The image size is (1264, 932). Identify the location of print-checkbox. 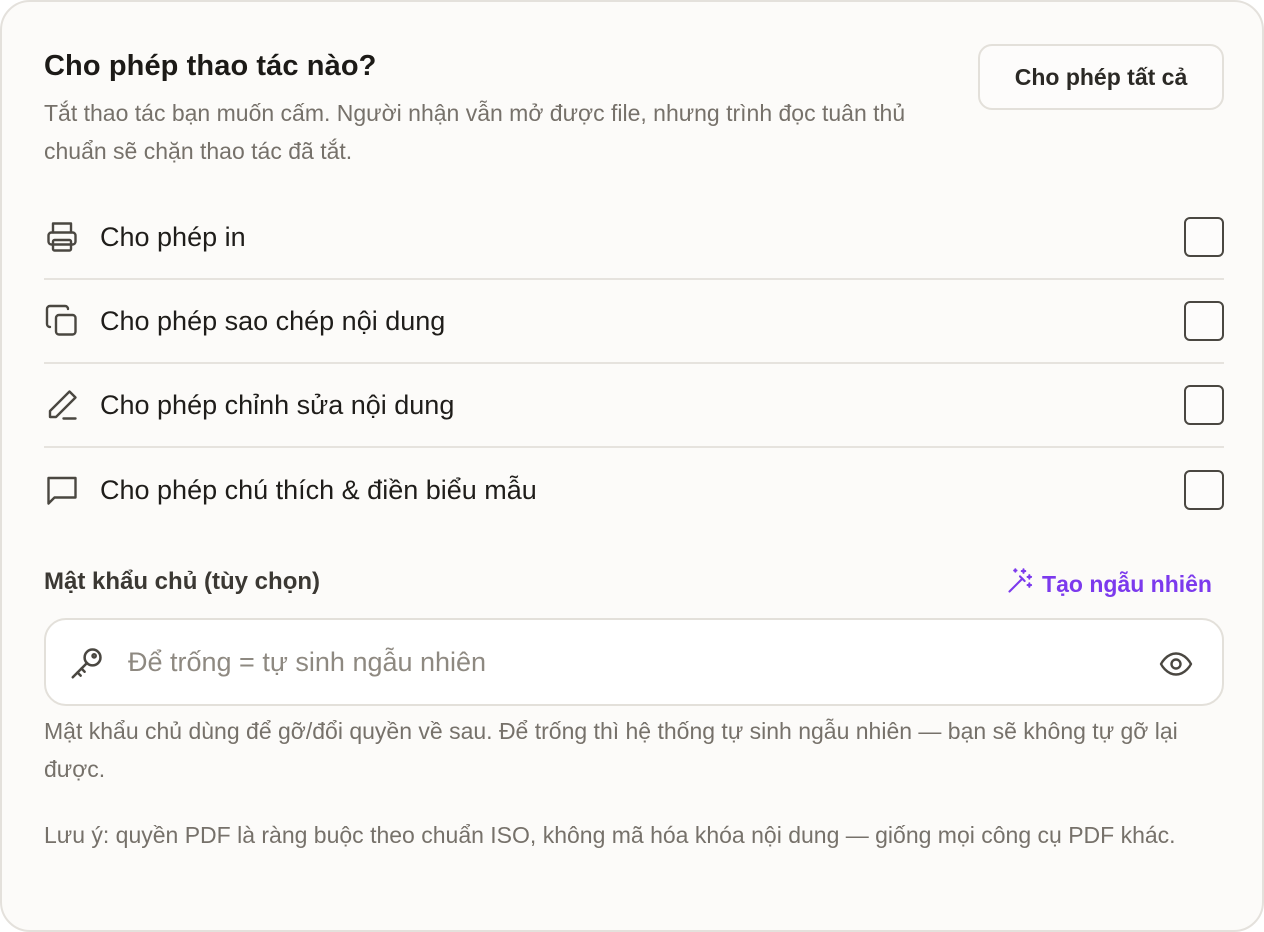
(1204, 237).